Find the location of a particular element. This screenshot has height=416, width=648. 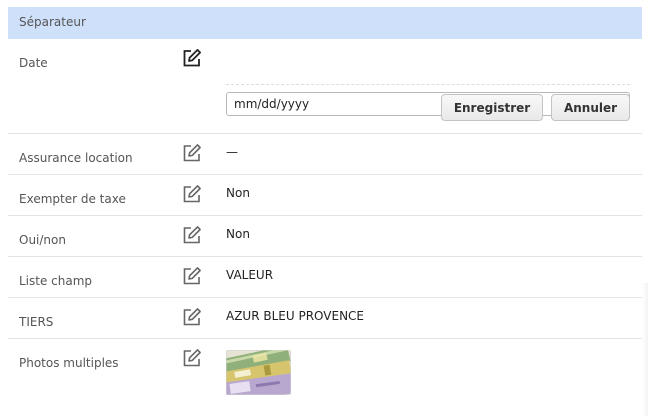

cancel-button: Annuler is located at coordinates (590, 107).